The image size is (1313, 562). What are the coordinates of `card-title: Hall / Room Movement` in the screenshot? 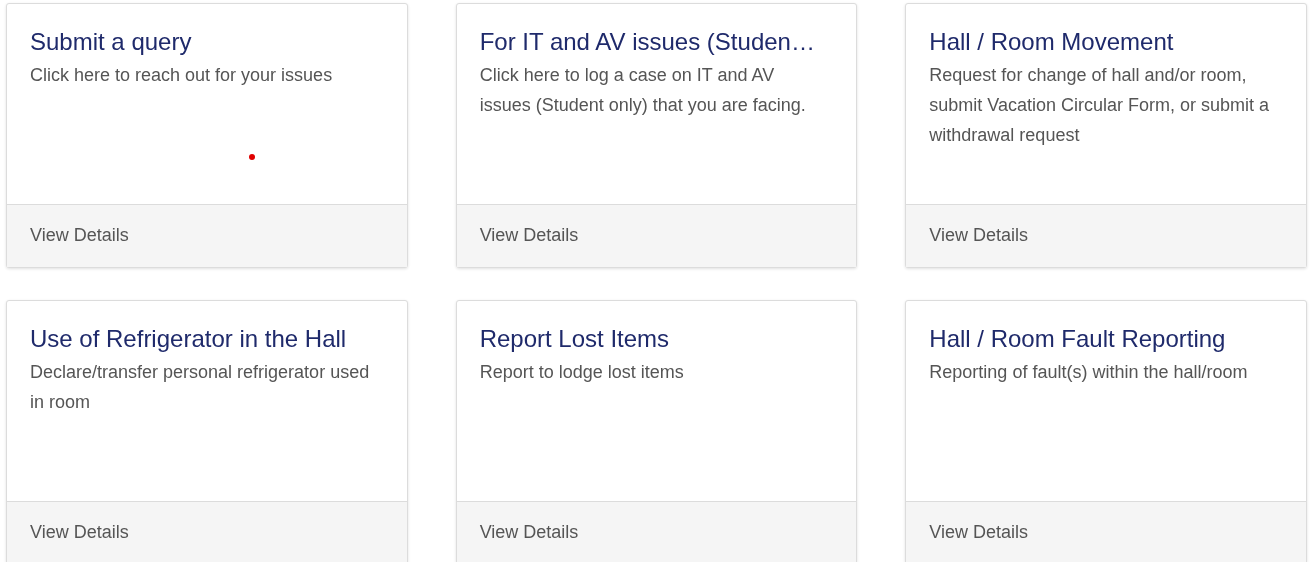 It's located at (1052, 42).